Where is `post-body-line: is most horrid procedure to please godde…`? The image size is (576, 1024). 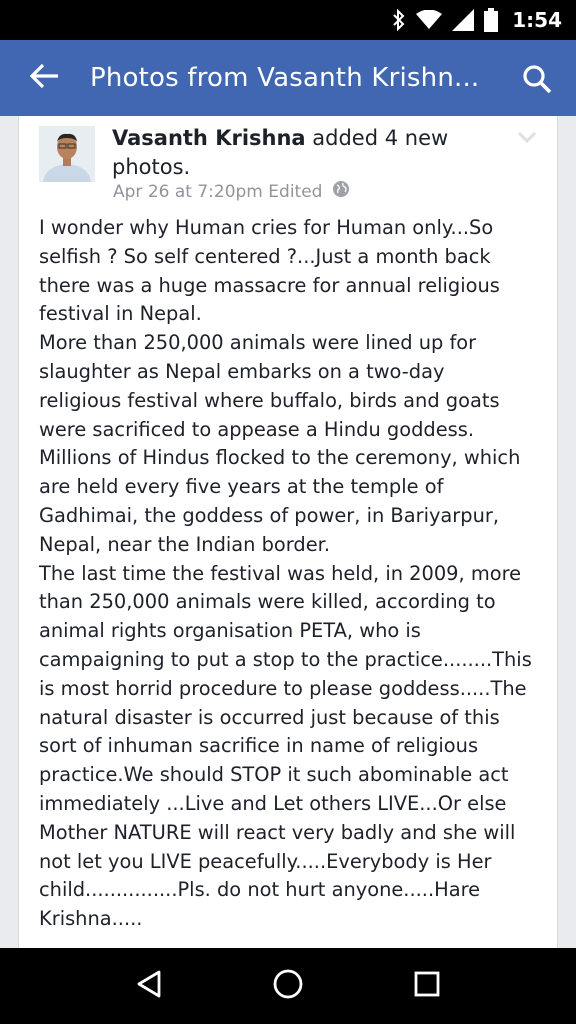
post-body-line: is most horrid procedure to please godde… is located at coordinates (283, 688).